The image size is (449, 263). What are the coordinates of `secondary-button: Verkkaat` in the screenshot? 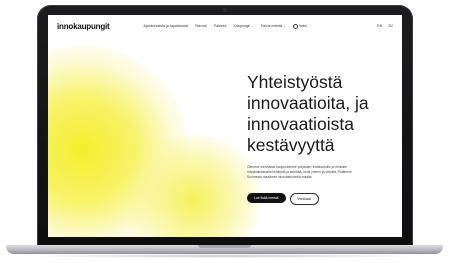 It's located at (304, 199).